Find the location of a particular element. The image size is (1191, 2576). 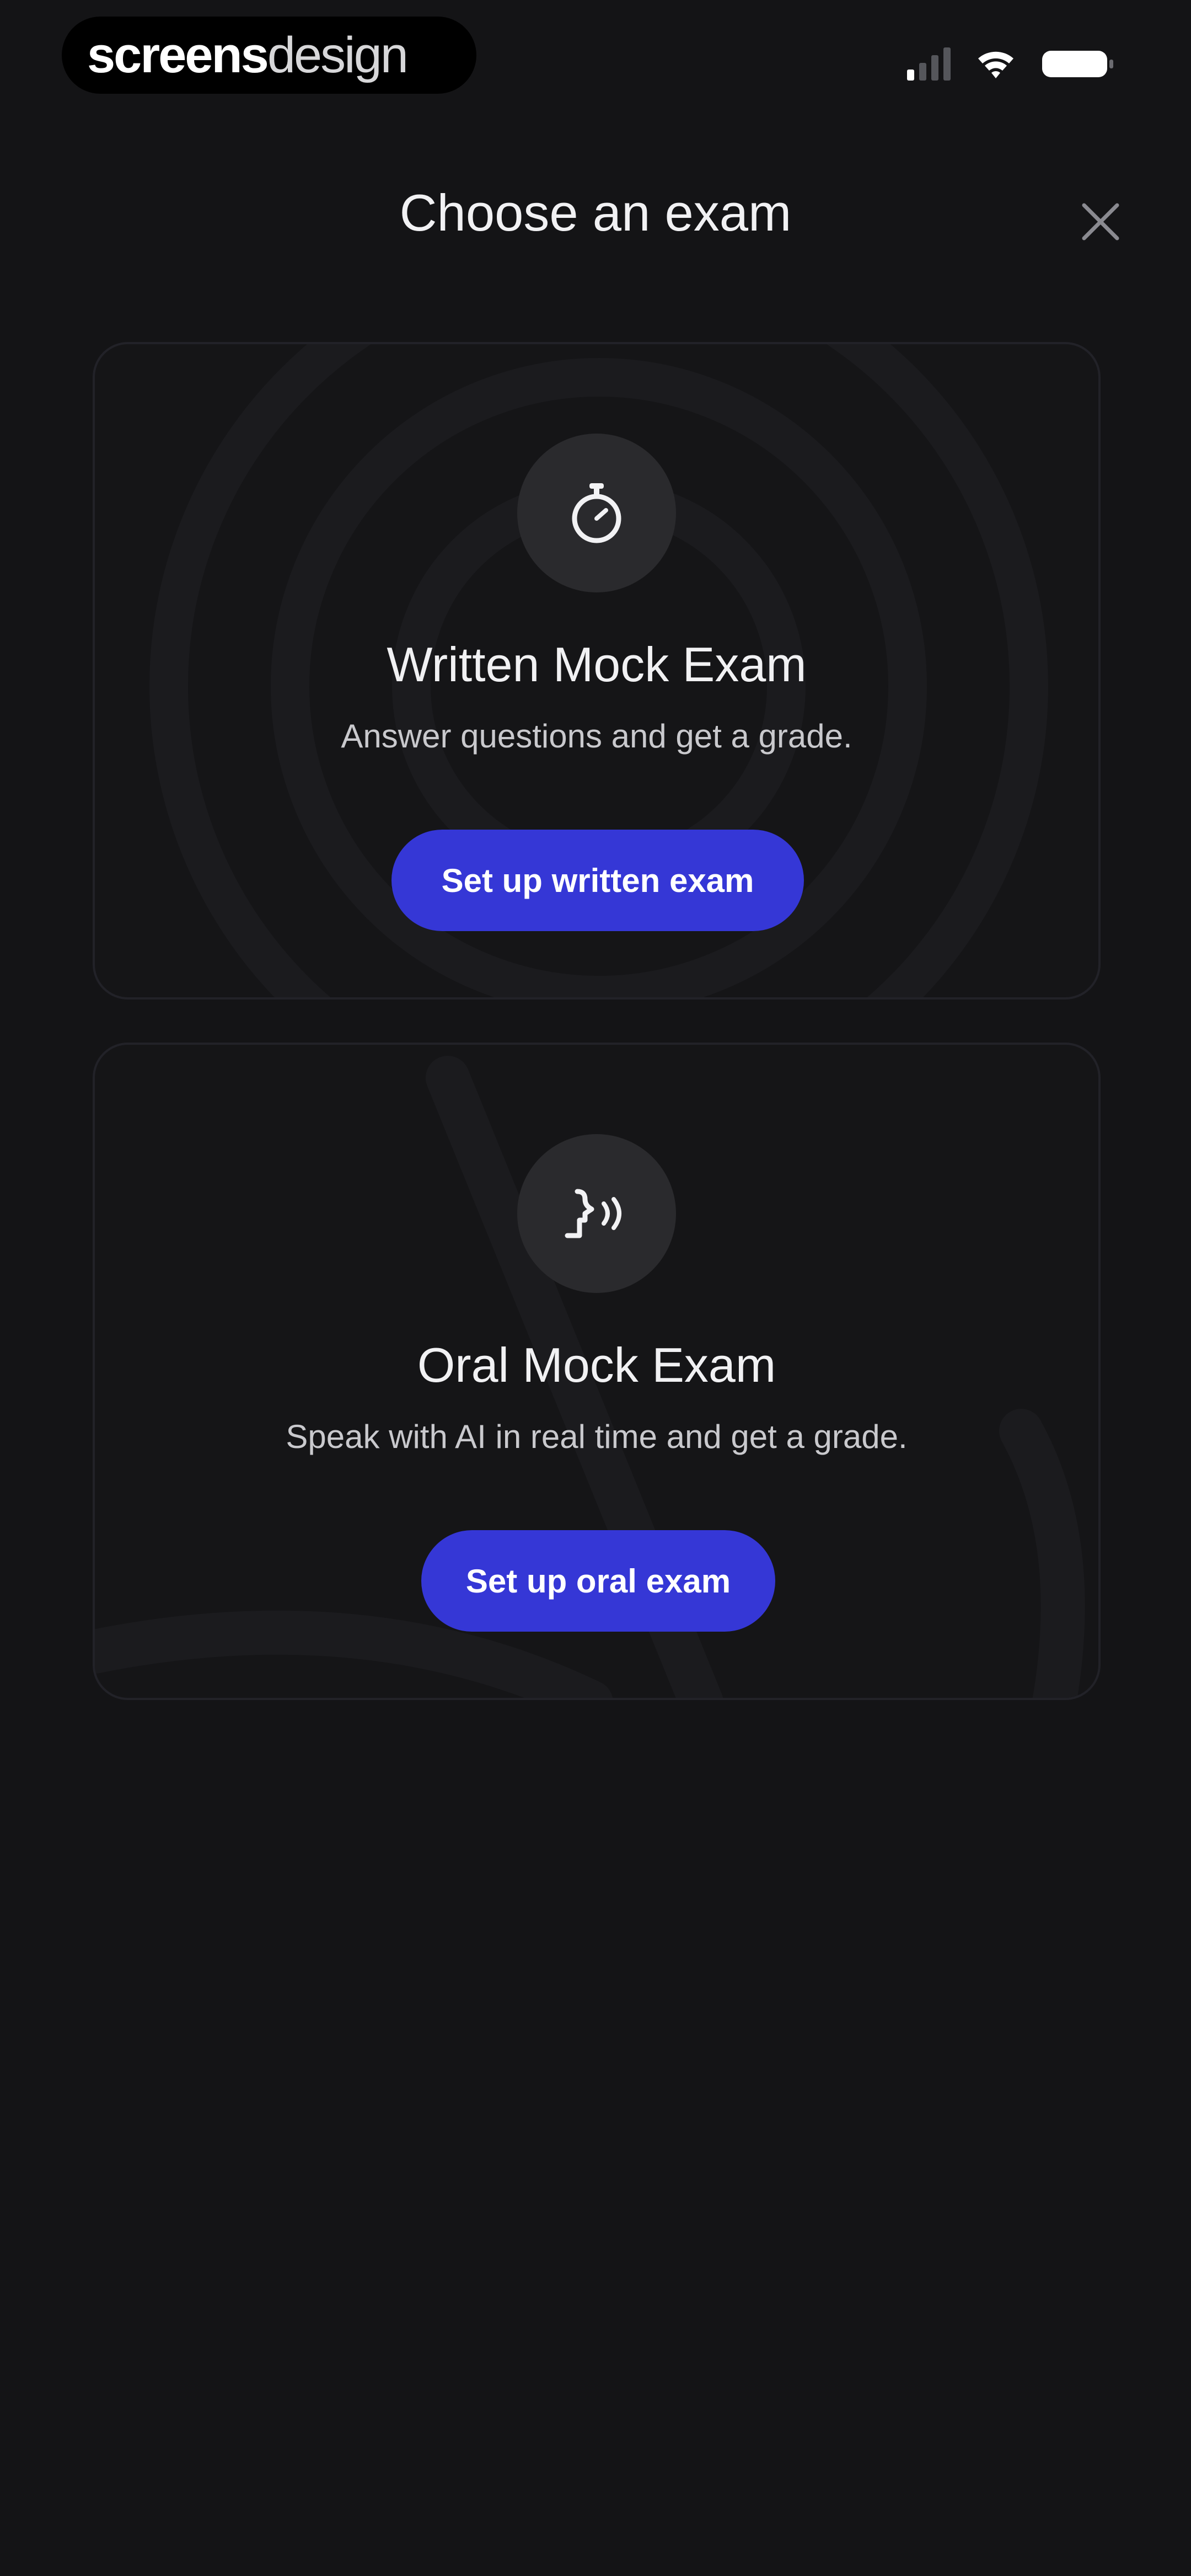

stopwatch-icon is located at coordinates (596, 513).